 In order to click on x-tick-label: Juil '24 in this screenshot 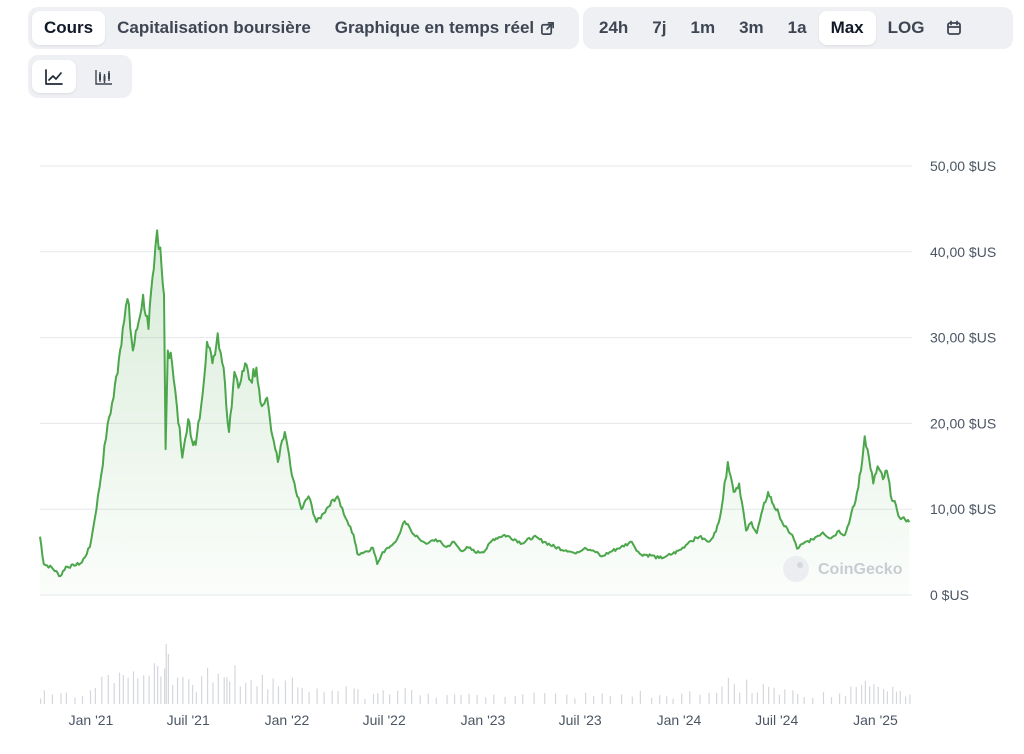, I will do `click(776, 720)`.